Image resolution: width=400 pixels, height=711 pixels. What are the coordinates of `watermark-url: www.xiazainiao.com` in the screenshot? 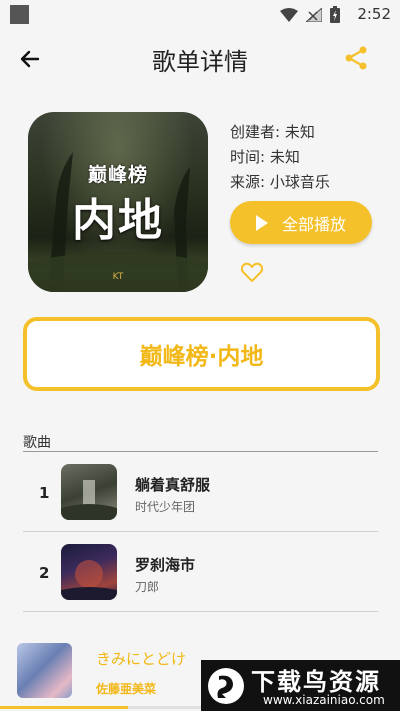 It's located at (324, 700).